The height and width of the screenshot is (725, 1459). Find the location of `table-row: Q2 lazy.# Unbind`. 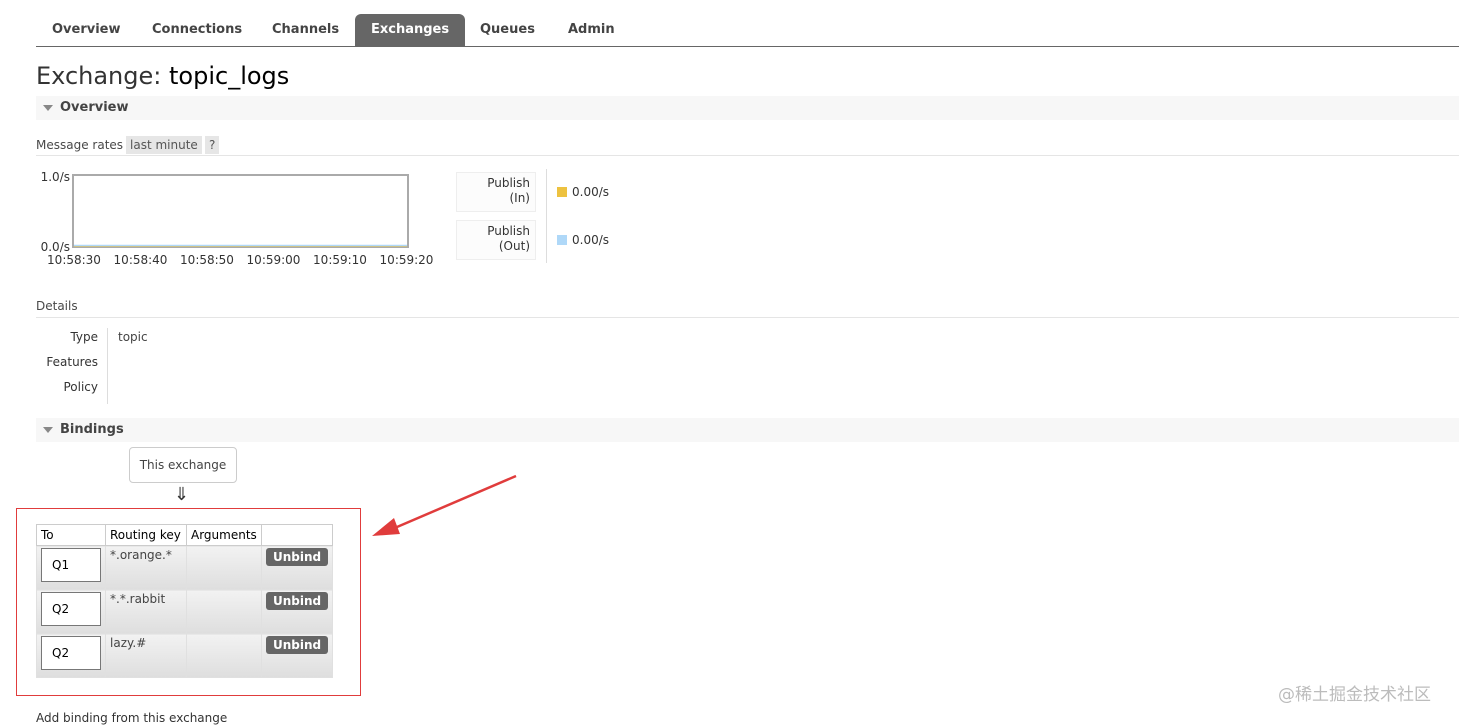

table-row: Q2 lazy.# Unbind is located at coordinates (185, 655).